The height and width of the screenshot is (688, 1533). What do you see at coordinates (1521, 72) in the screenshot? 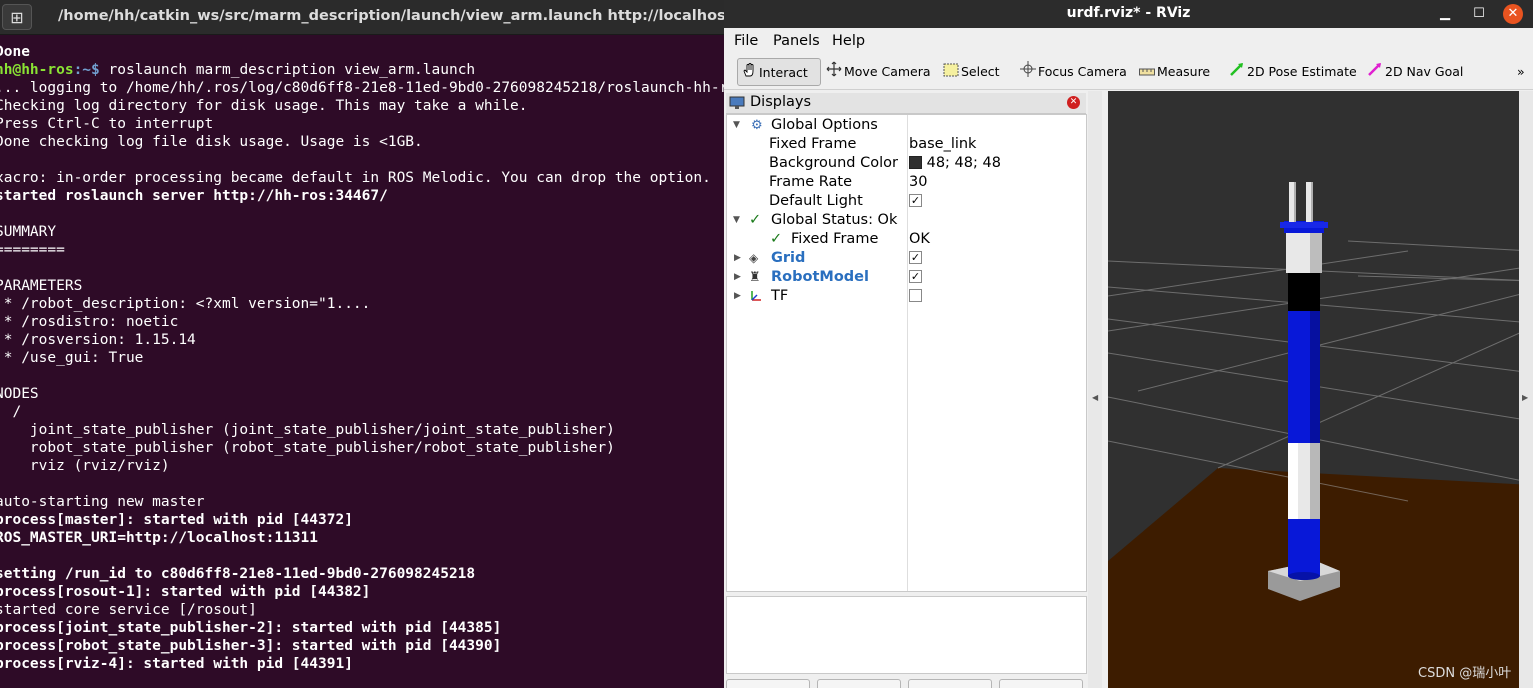
I see `toolbar-overflow-button: »` at bounding box center [1521, 72].